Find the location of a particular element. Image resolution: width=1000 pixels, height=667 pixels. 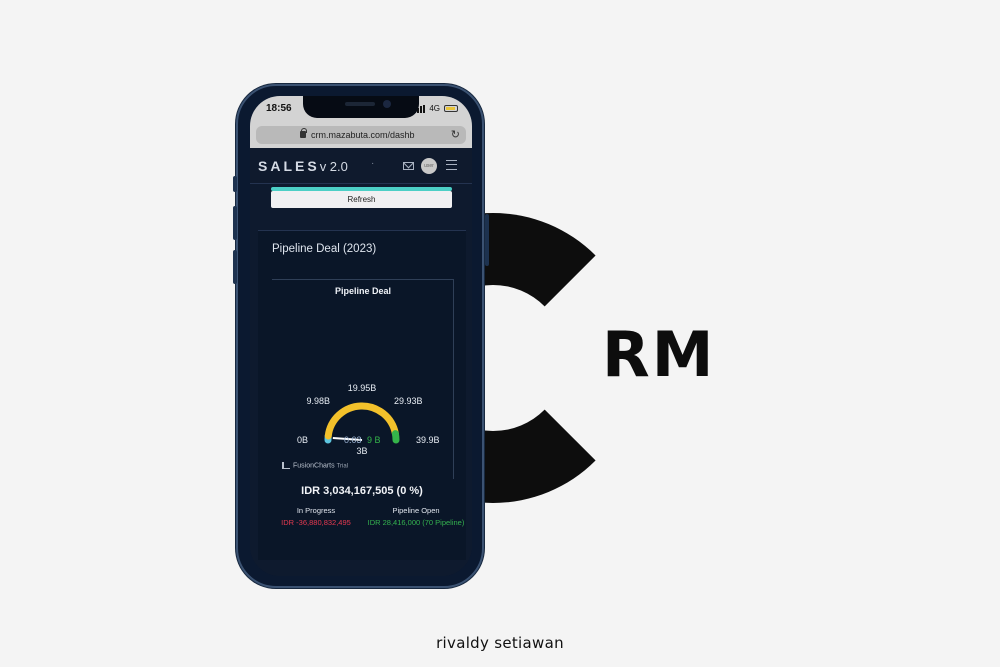

network-label: 4G is located at coordinates (434, 108).